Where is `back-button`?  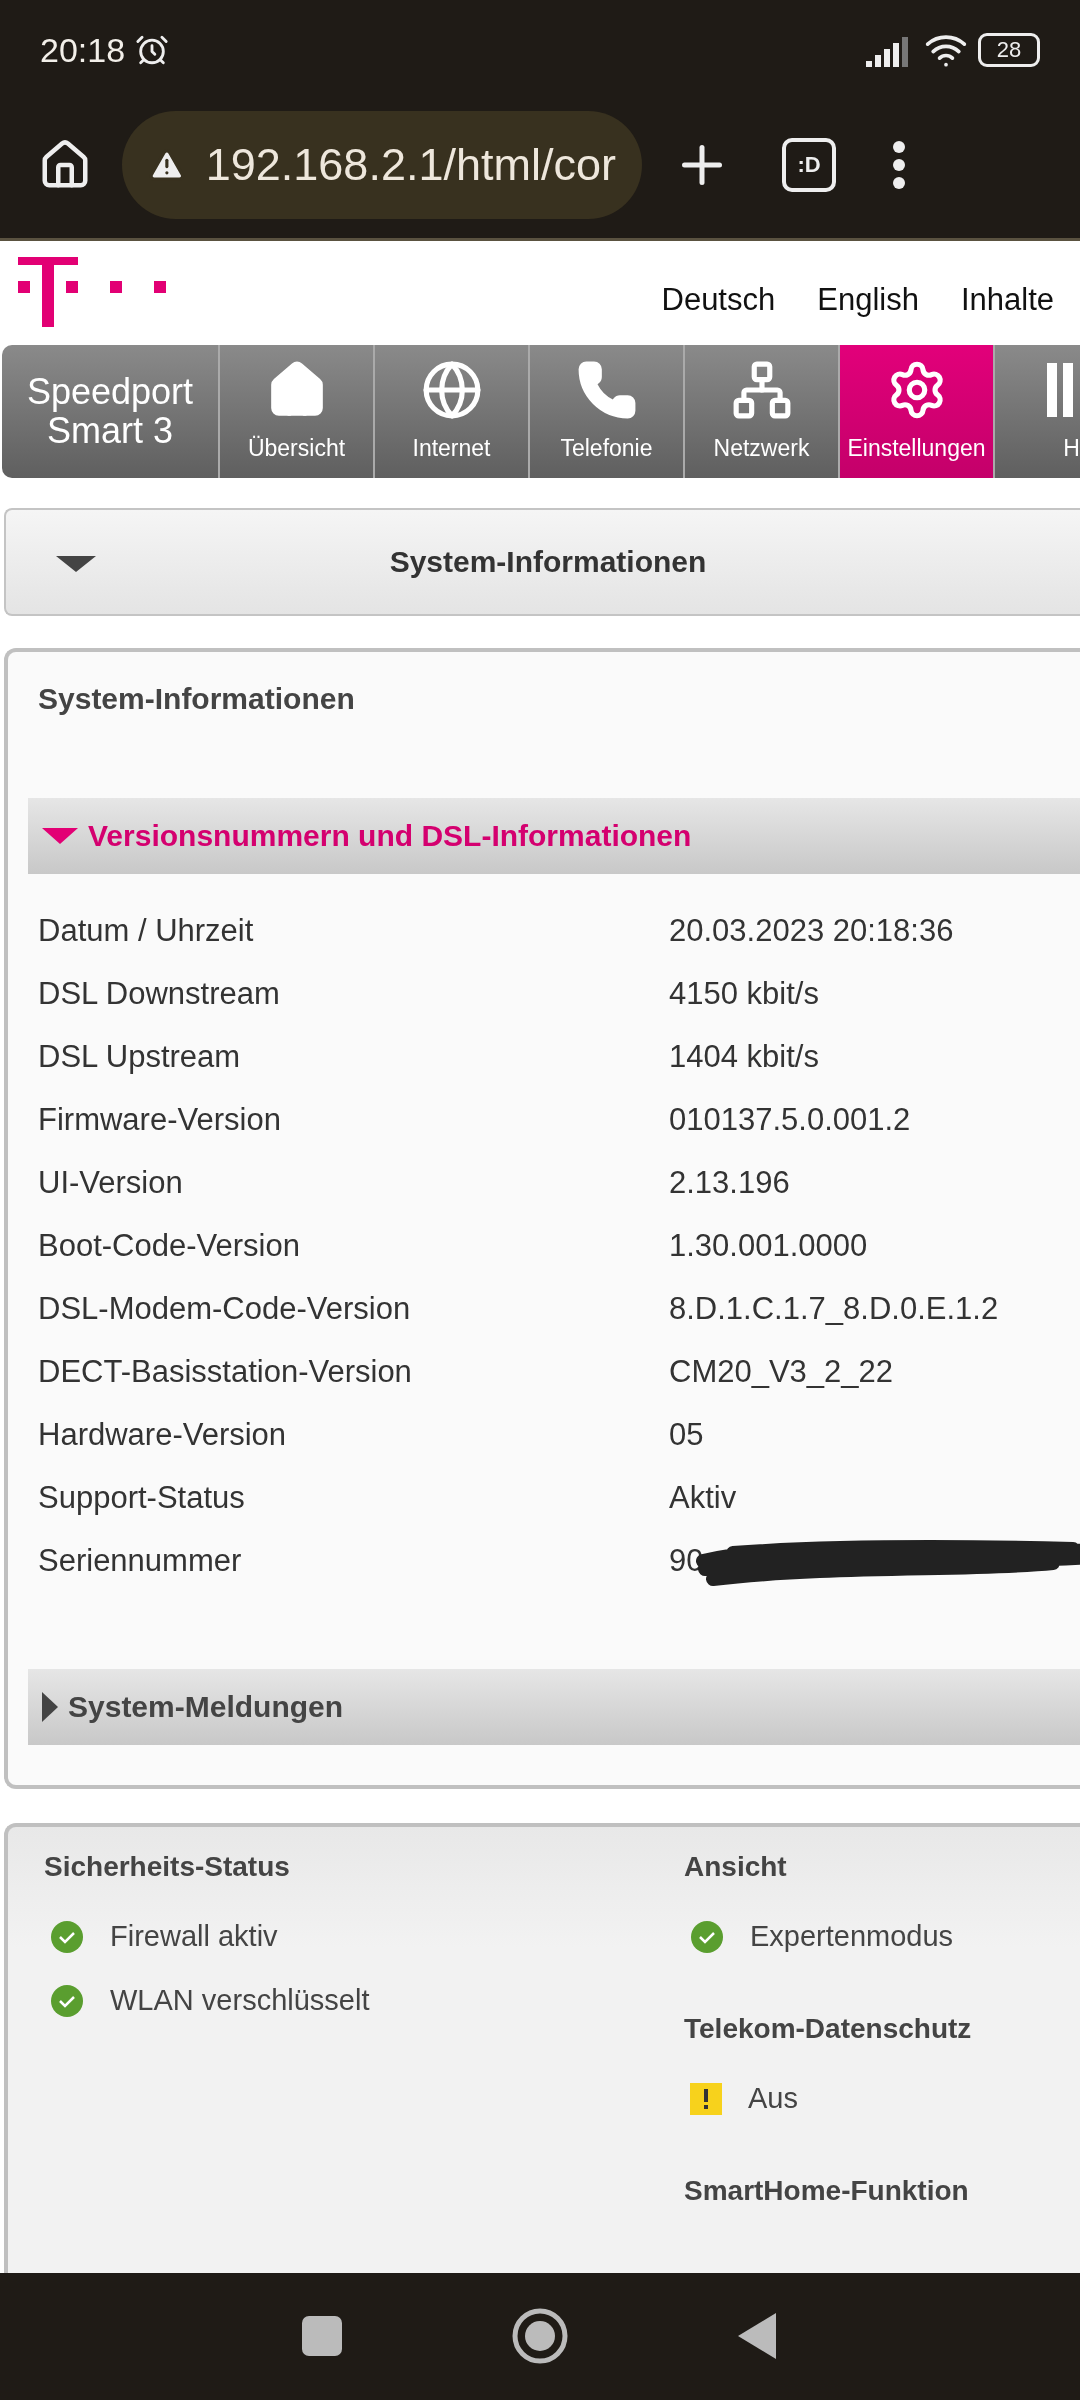
back-button is located at coordinates (758, 2336).